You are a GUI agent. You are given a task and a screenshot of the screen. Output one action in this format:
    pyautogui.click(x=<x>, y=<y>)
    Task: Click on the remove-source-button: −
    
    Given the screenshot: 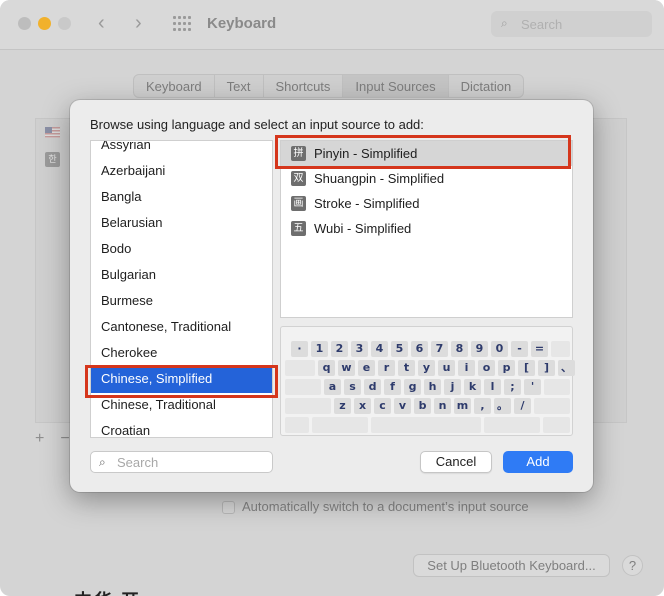 What is the action you would take?
    pyautogui.click(x=64, y=438)
    